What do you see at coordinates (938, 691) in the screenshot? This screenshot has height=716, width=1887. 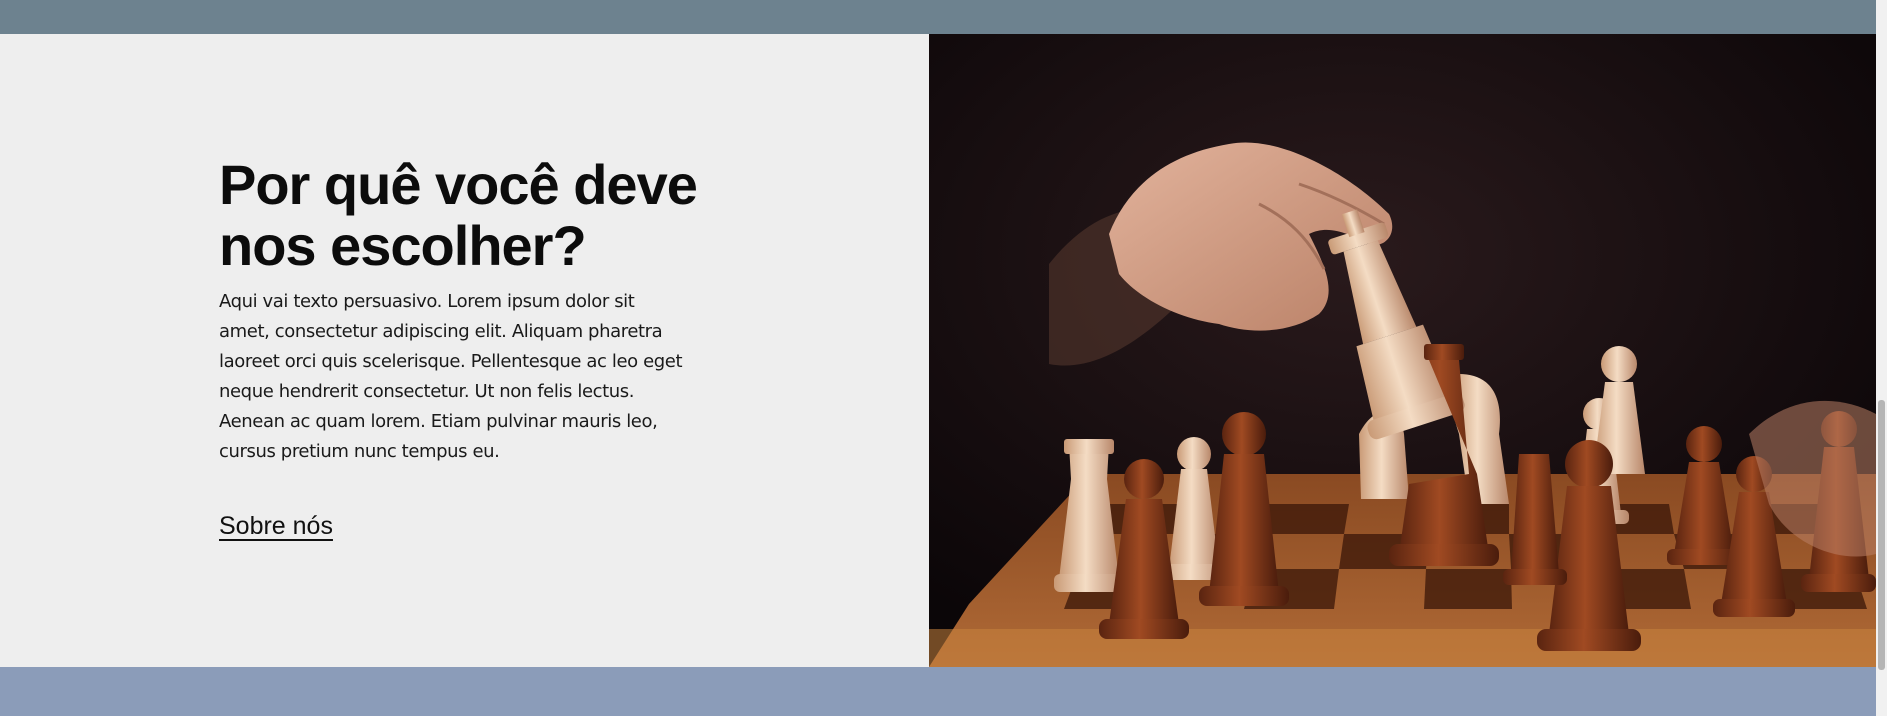 I see `bottom-band` at bounding box center [938, 691].